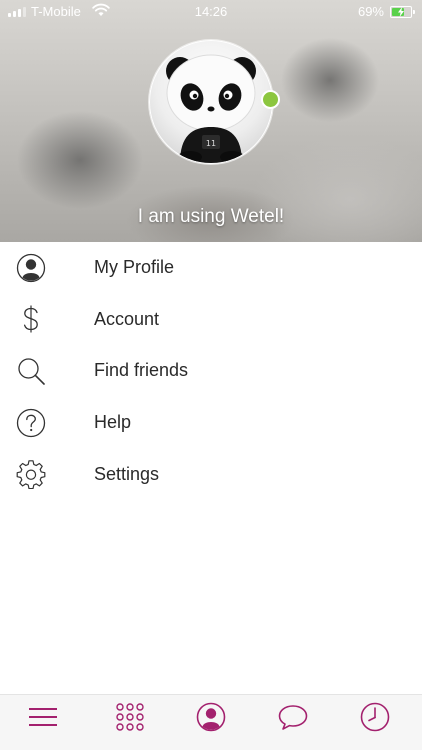  I want to click on menu-item-label: Settings, so click(127, 473).